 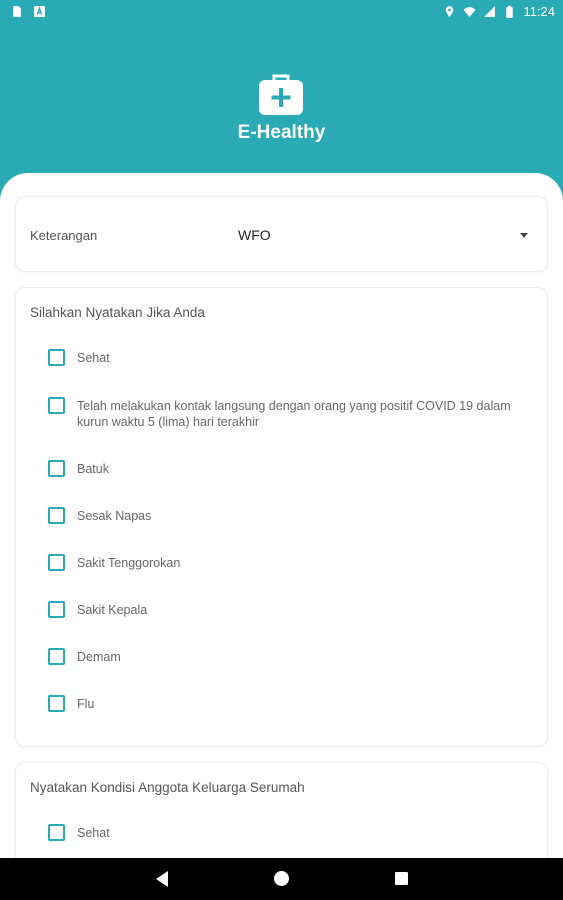 What do you see at coordinates (86, 704) in the screenshot?
I see `checkbox-label: Flu` at bounding box center [86, 704].